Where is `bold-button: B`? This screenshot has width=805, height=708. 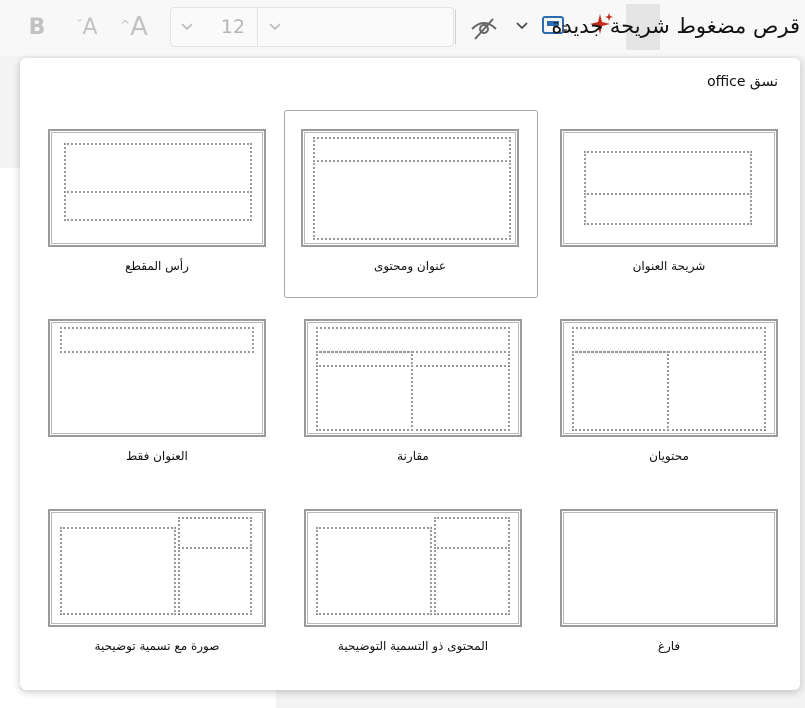
bold-button: B is located at coordinates (37, 27).